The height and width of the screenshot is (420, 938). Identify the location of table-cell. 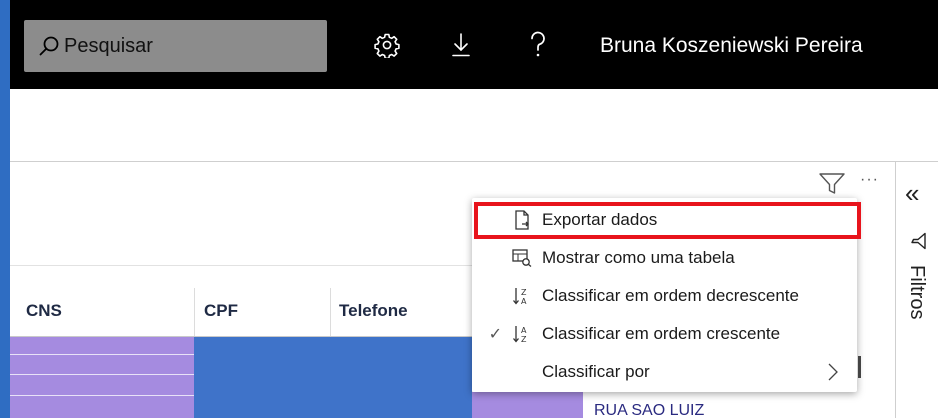
(527, 405).